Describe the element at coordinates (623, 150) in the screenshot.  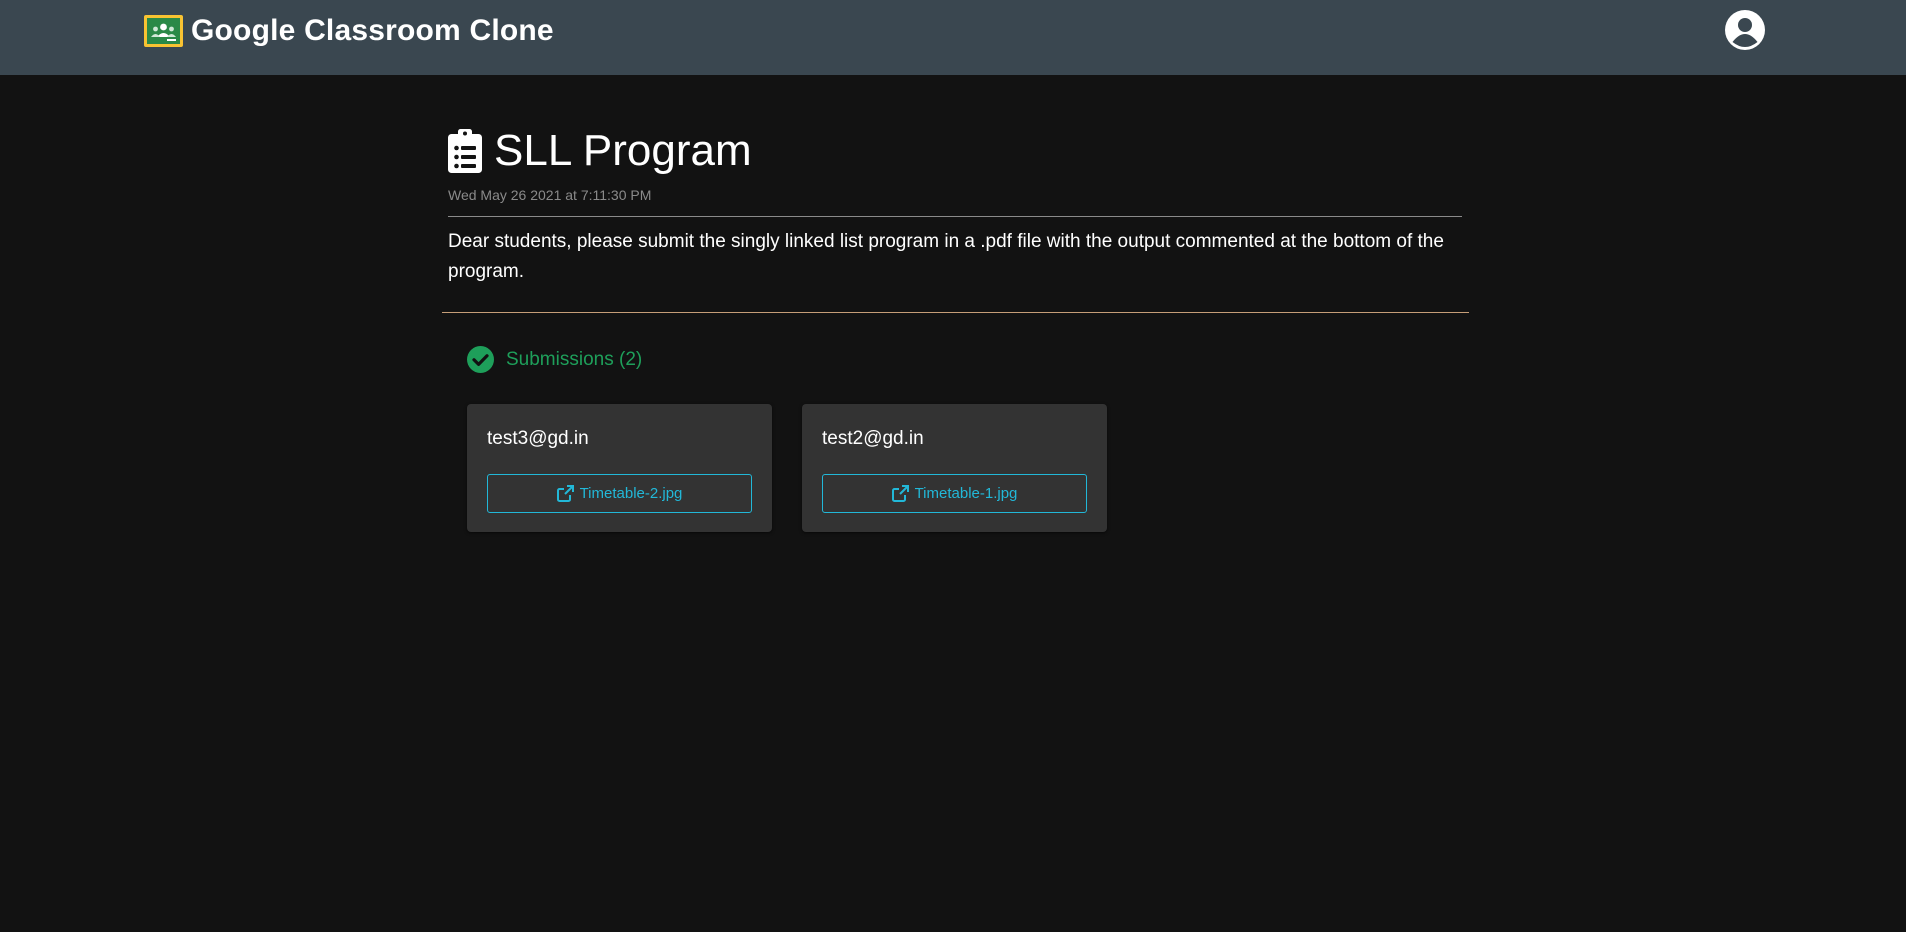
I see `assignment-title: SLL Program` at that location.